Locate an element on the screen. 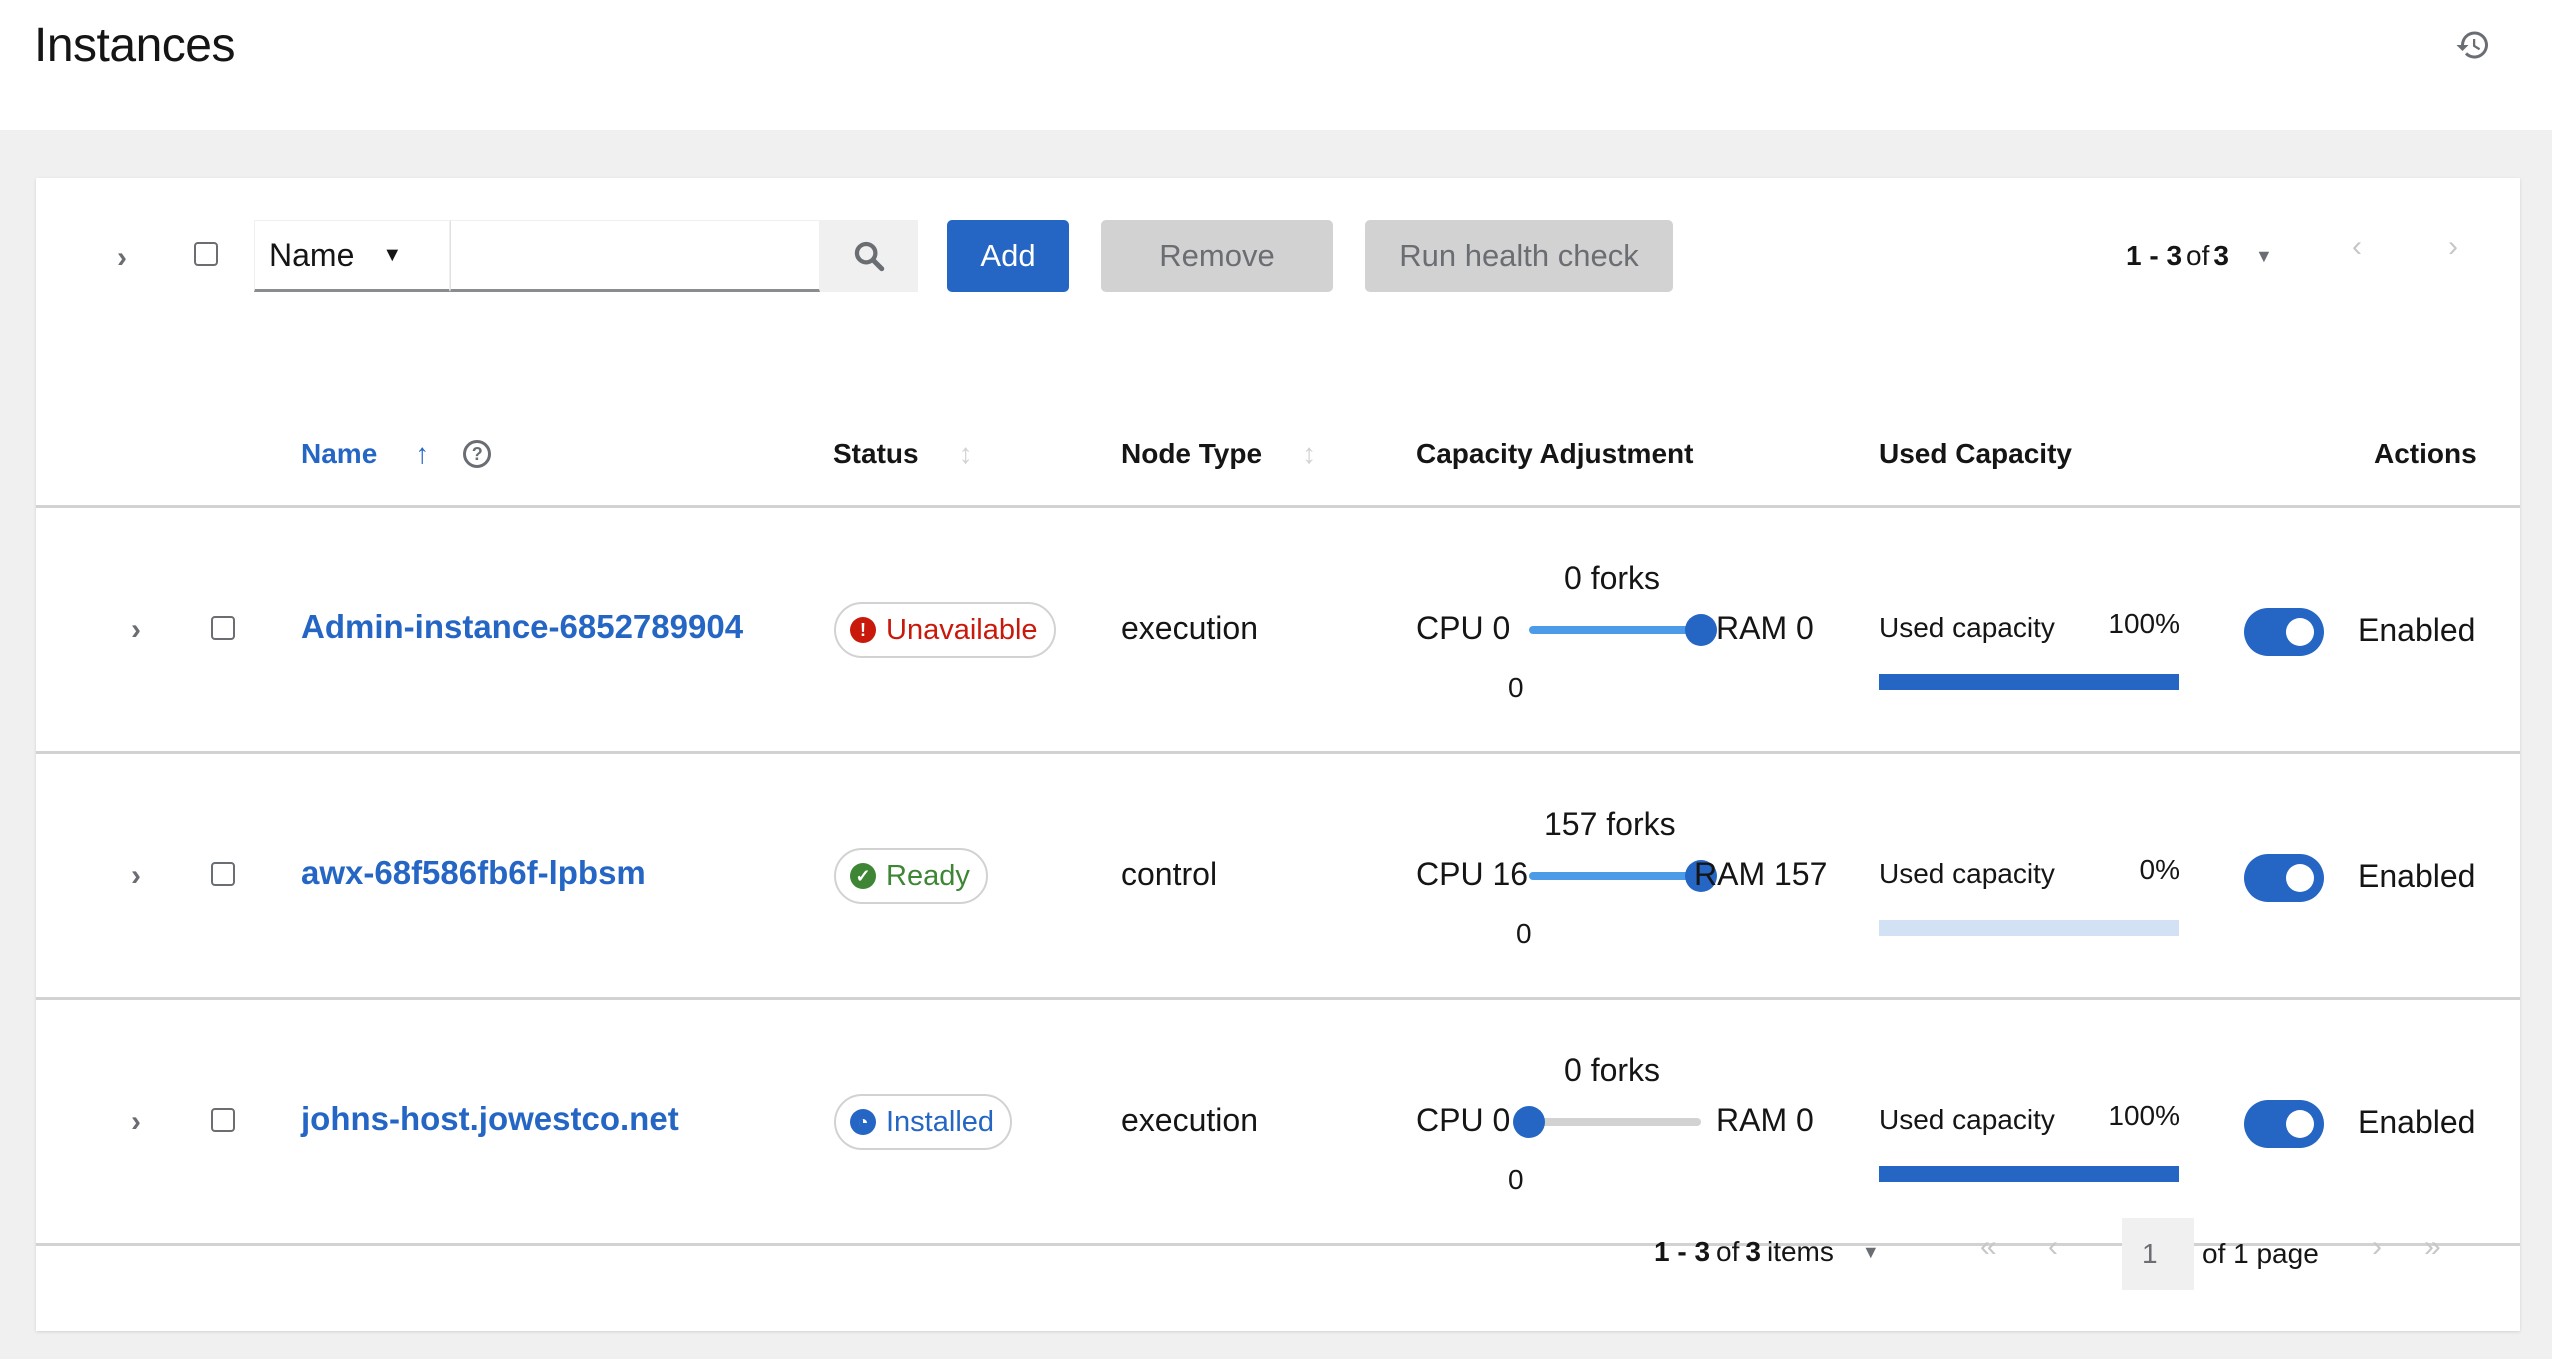 This screenshot has width=2552, height=1359. of-pages-label: of 1 page is located at coordinates (2260, 1253).